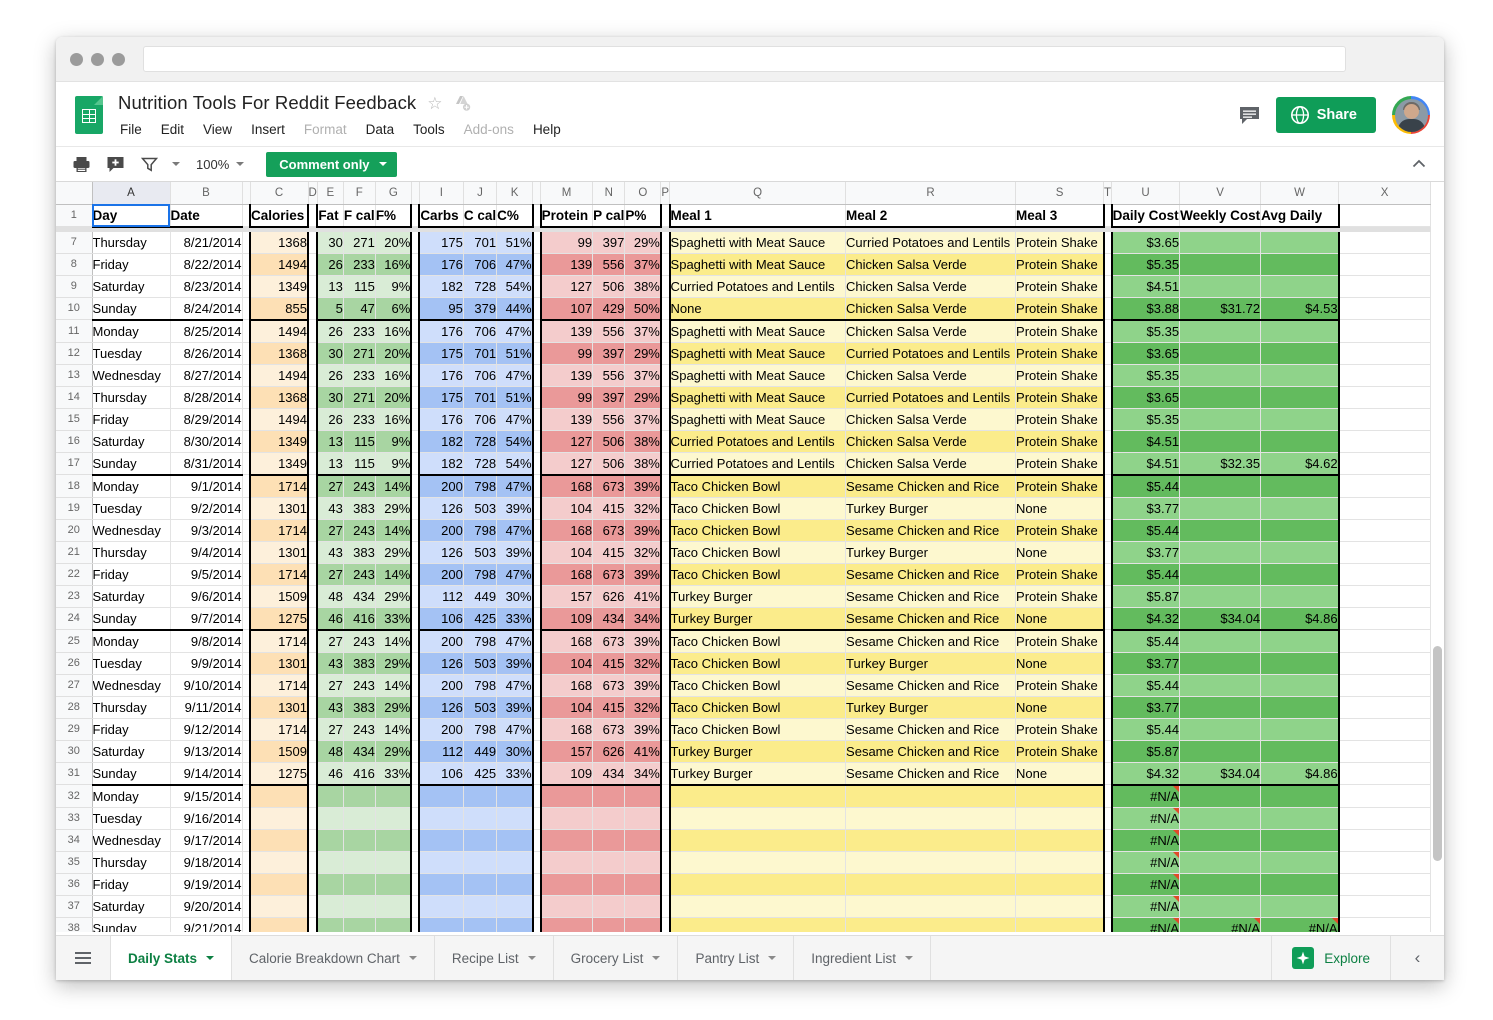 The width and height of the screenshot is (1493, 1020). What do you see at coordinates (1145, 464) in the screenshot?
I see `cell-daily-cost: $4.51` at bounding box center [1145, 464].